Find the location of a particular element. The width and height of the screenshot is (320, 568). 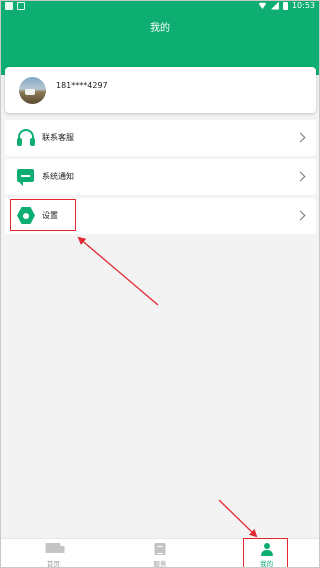

tab-label: 首页 is located at coordinates (53, 564).